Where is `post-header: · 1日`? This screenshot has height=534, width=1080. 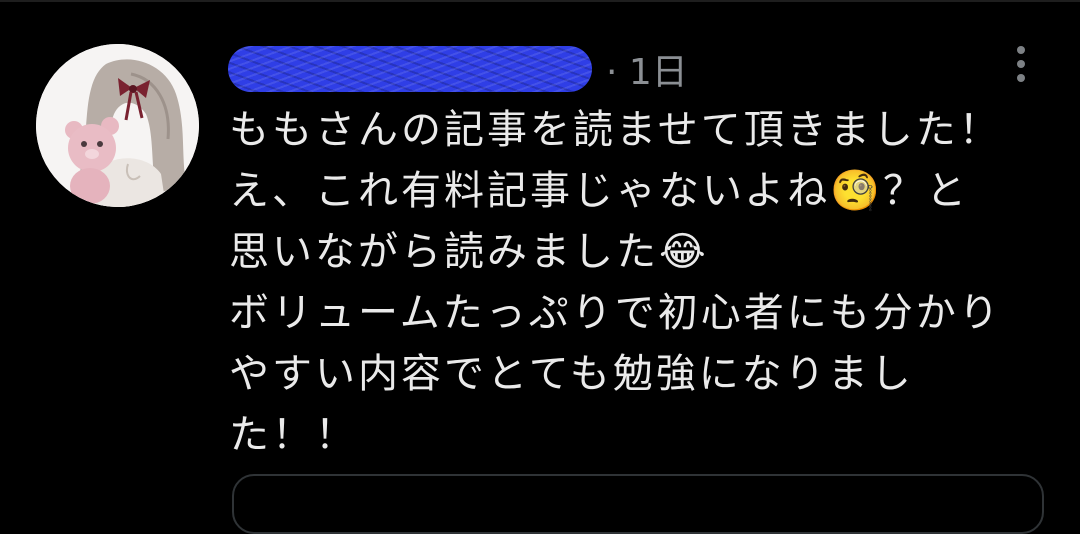 post-header: · 1日 is located at coordinates (458, 69).